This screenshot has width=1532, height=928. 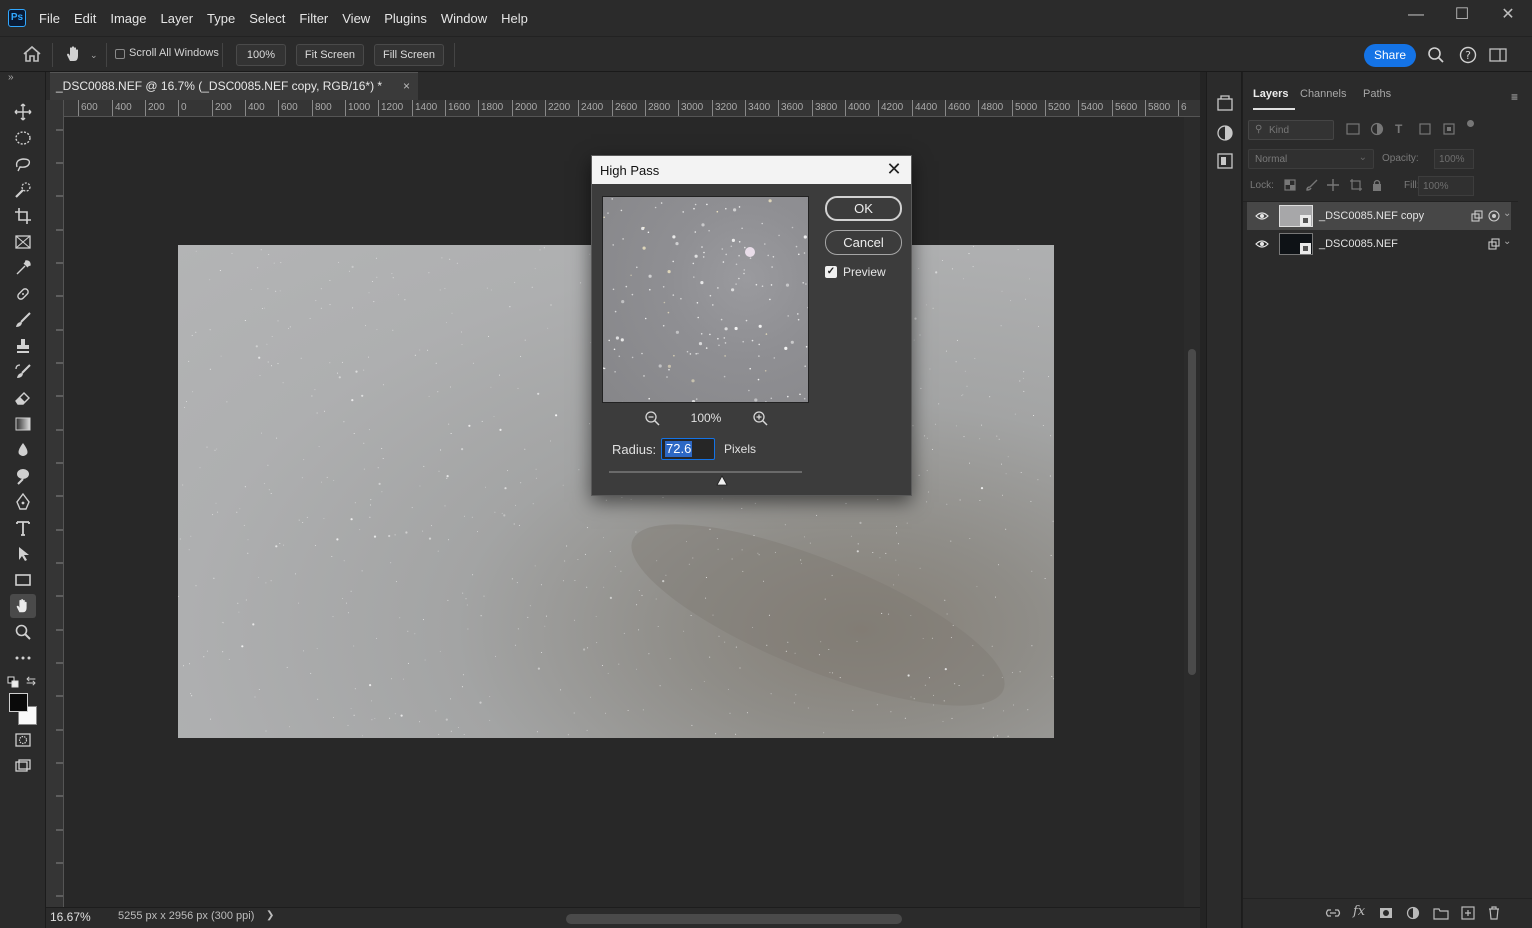 What do you see at coordinates (1413, 914) in the screenshot?
I see `new-adjustment-icon` at bounding box center [1413, 914].